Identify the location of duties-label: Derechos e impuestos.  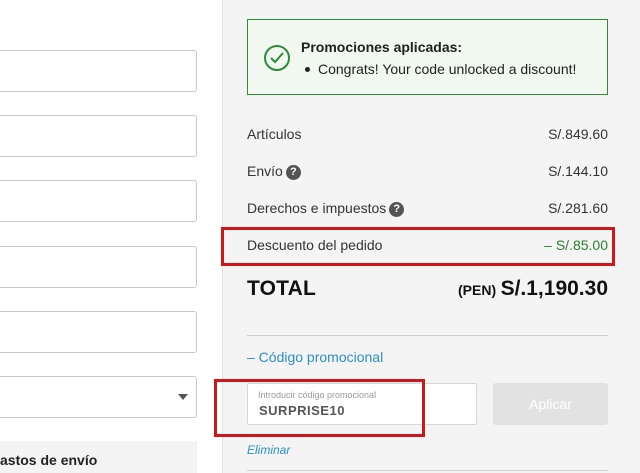
(317, 208).